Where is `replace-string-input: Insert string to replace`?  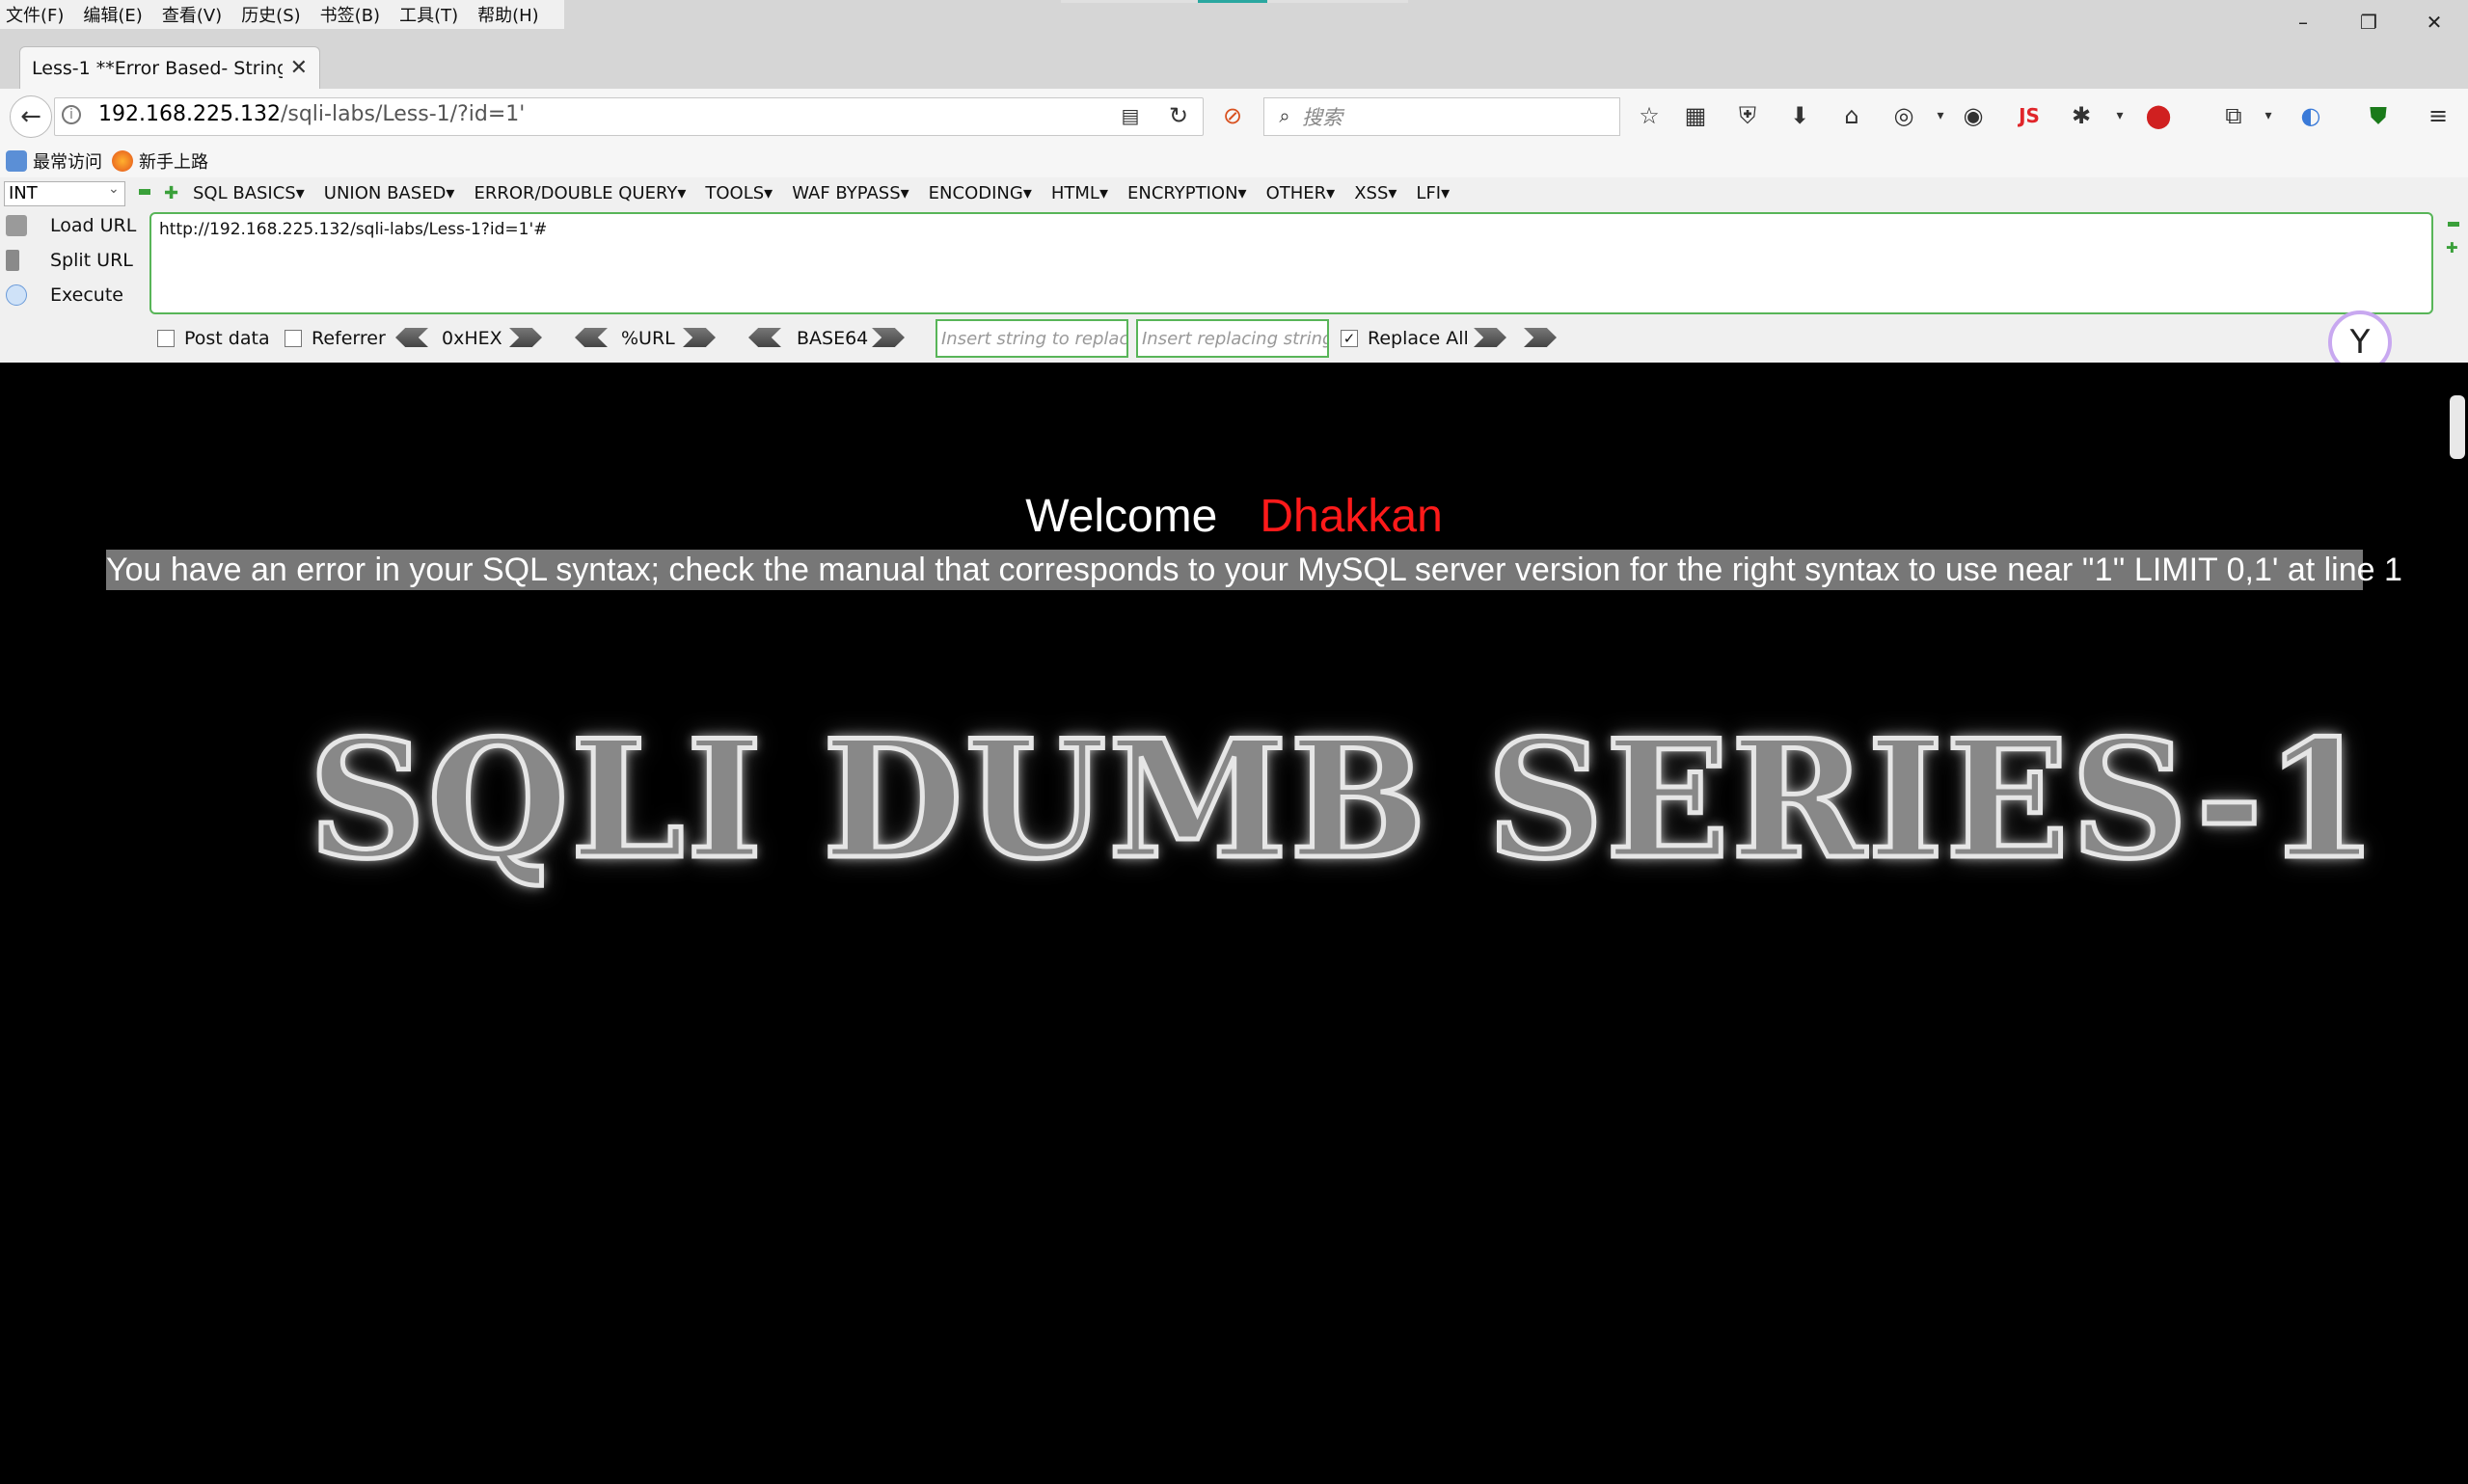
replace-string-input: Insert string to replace is located at coordinates (1032, 338).